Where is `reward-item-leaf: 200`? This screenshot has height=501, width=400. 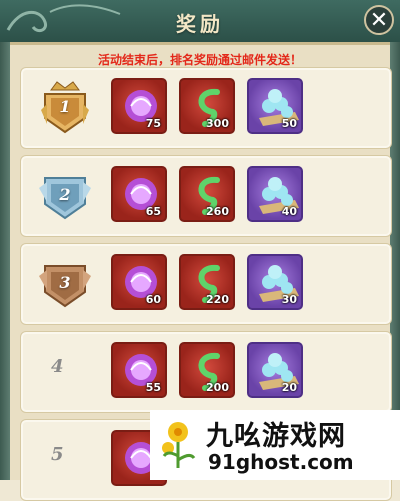 reward-item-leaf: 200 is located at coordinates (207, 370).